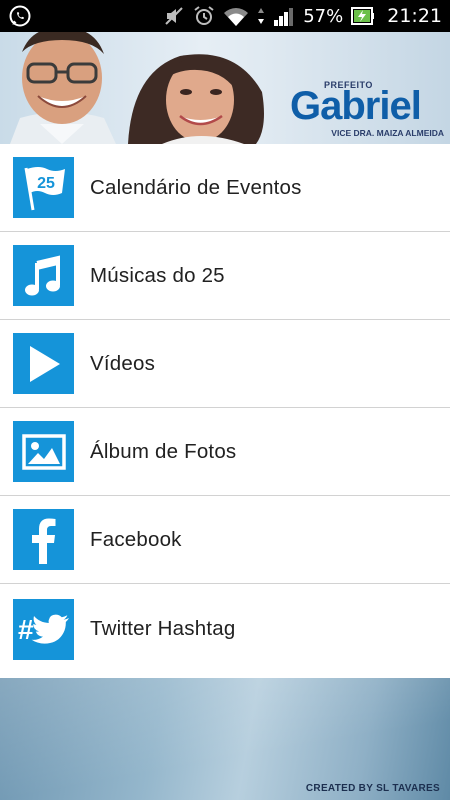 The image size is (450, 800). What do you see at coordinates (123, 363) in the screenshot?
I see `menu-label-videos: Vídeos` at bounding box center [123, 363].